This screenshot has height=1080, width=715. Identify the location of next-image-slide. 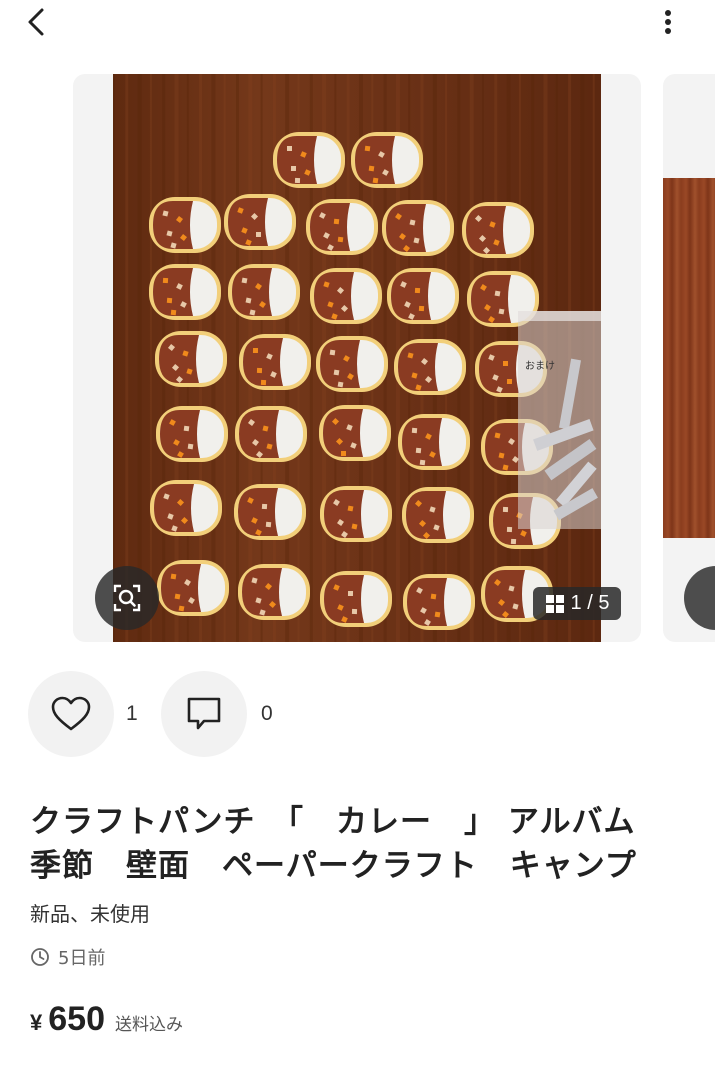
(689, 358).